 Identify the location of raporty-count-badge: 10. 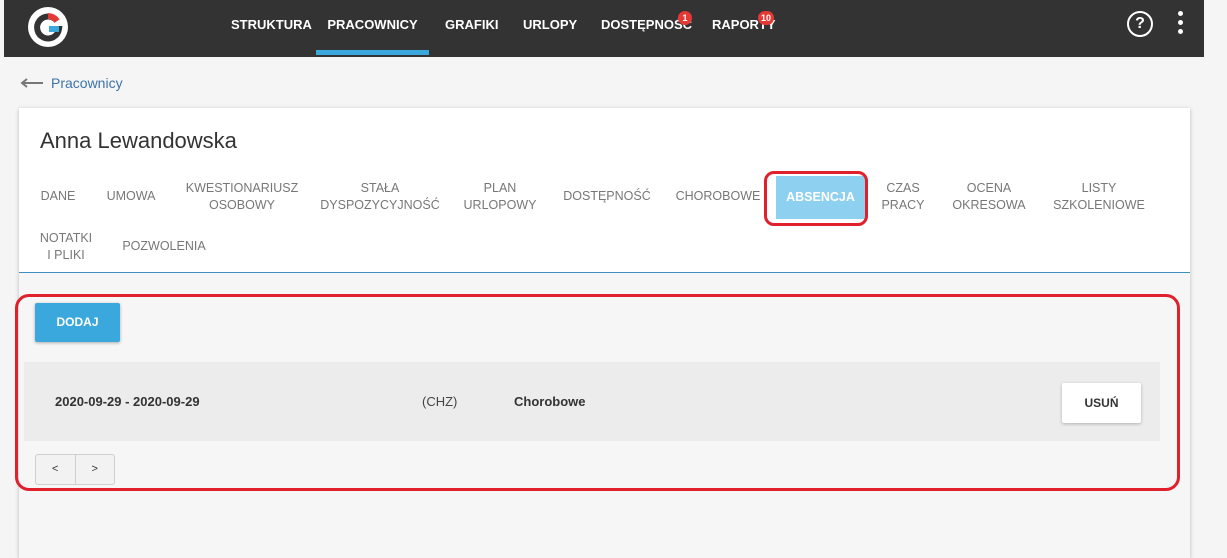
(766, 18).